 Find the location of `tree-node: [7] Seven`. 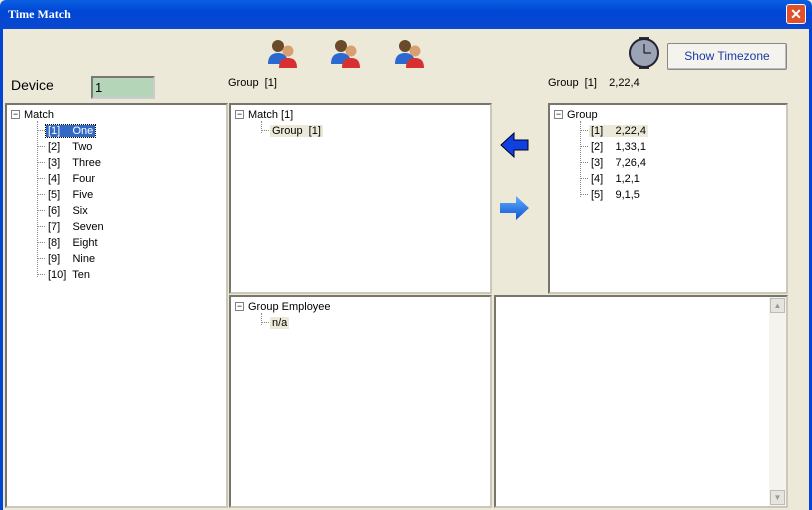

tree-node: [7] Seven is located at coordinates (71, 227).